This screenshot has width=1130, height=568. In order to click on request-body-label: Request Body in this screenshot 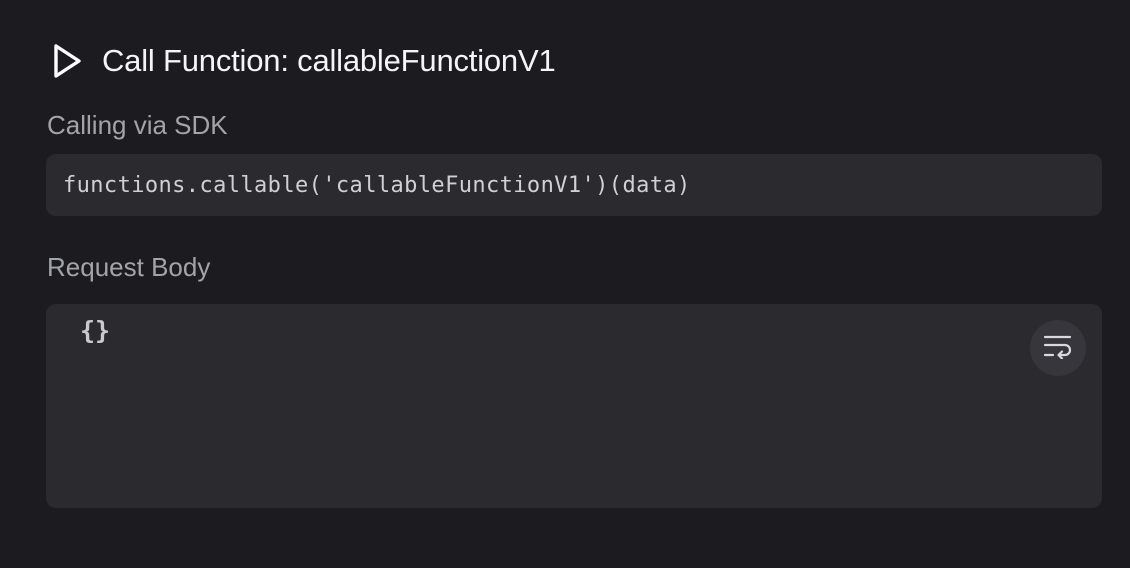, I will do `click(129, 267)`.